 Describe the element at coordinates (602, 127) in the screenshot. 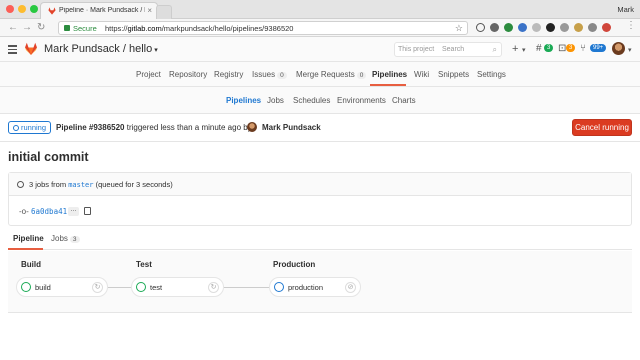

I see `cancel-running-button: Cancel running` at that location.